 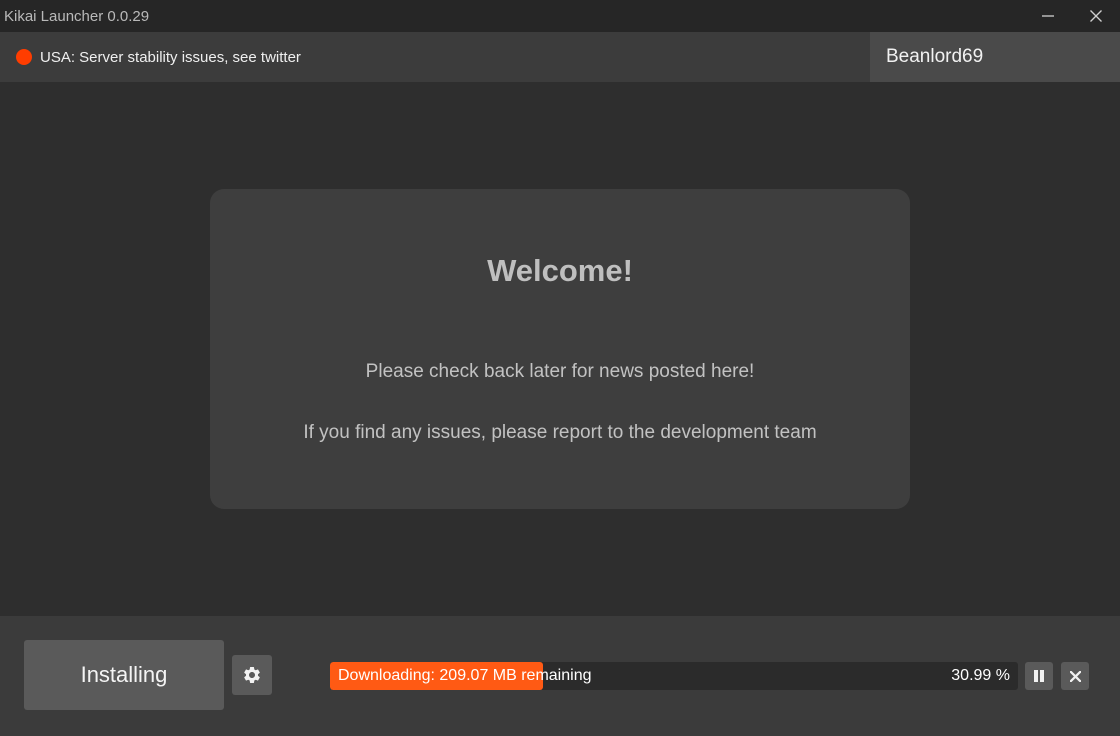 I want to click on minimize-button, so click(x=1048, y=16).